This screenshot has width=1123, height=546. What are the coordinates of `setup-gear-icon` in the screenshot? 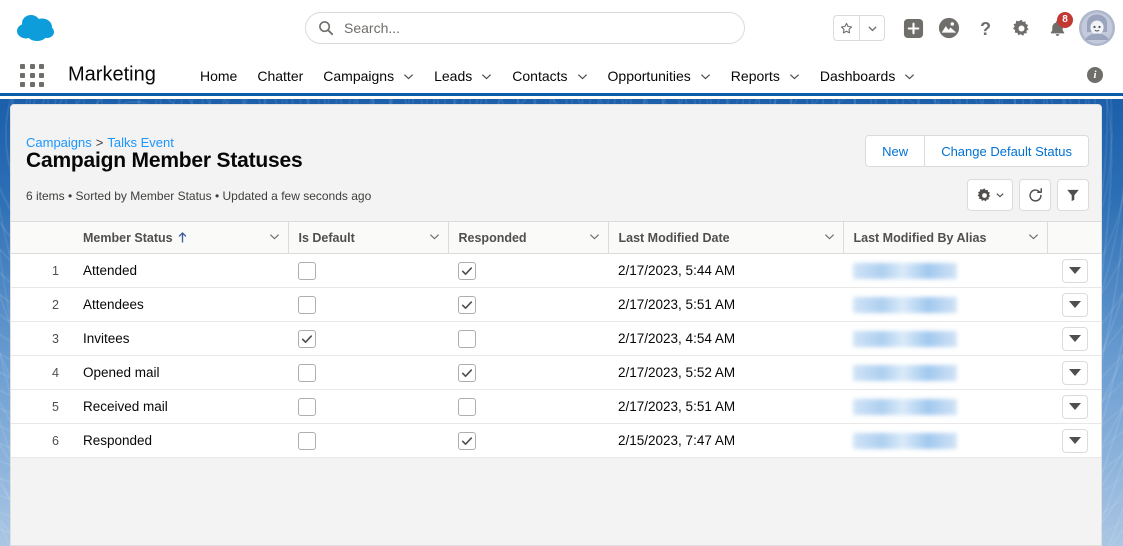 It's located at (1021, 28).